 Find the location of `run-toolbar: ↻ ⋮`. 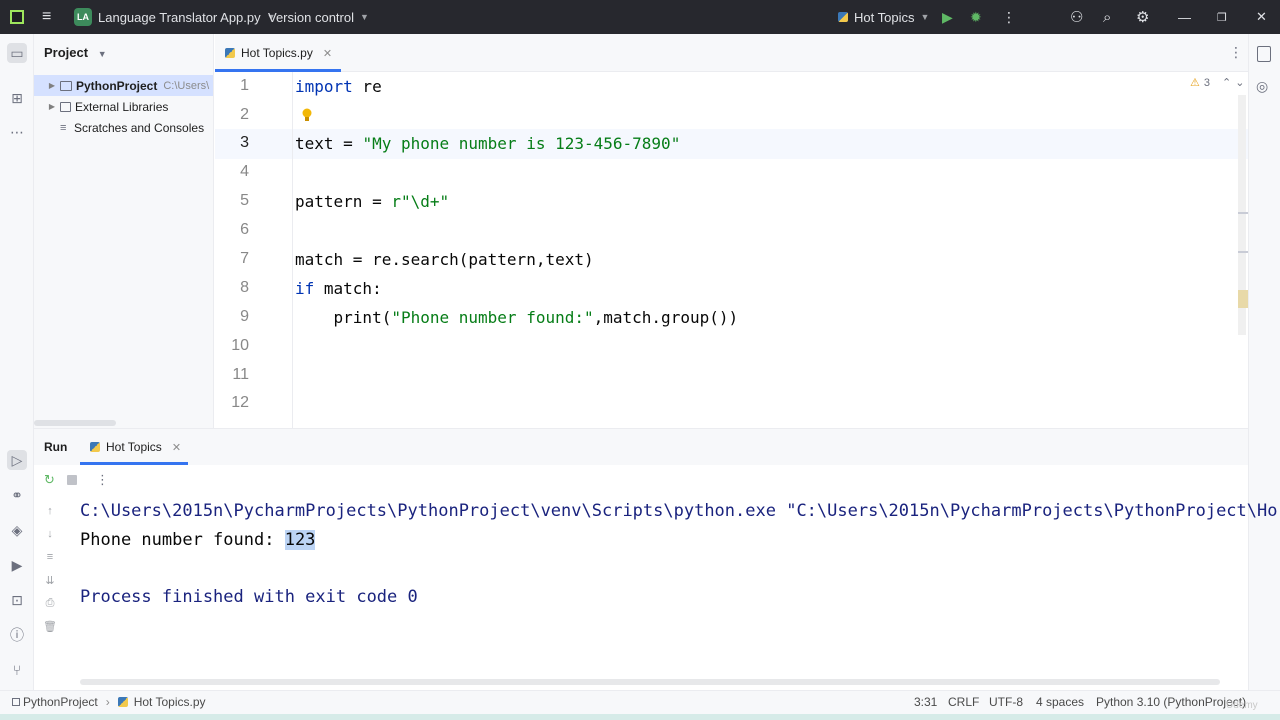

run-toolbar: ↻ ⋮ is located at coordinates (641, 480).